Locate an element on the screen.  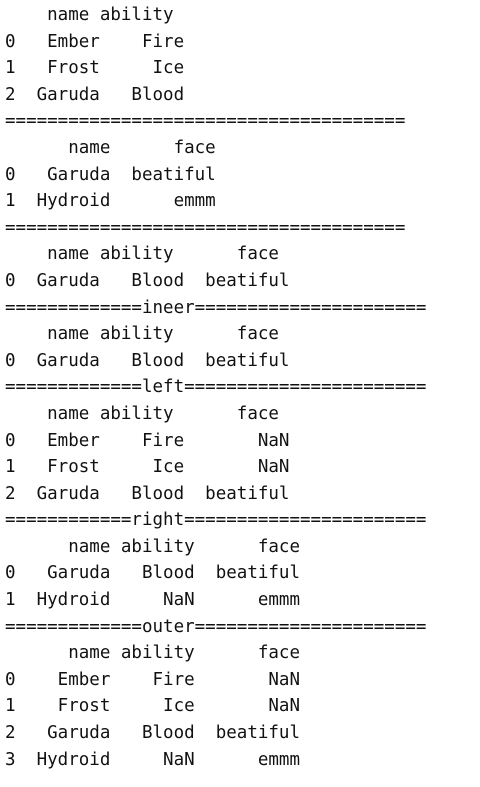
separator-line: ============right======================= is located at coordinates (216, 520).